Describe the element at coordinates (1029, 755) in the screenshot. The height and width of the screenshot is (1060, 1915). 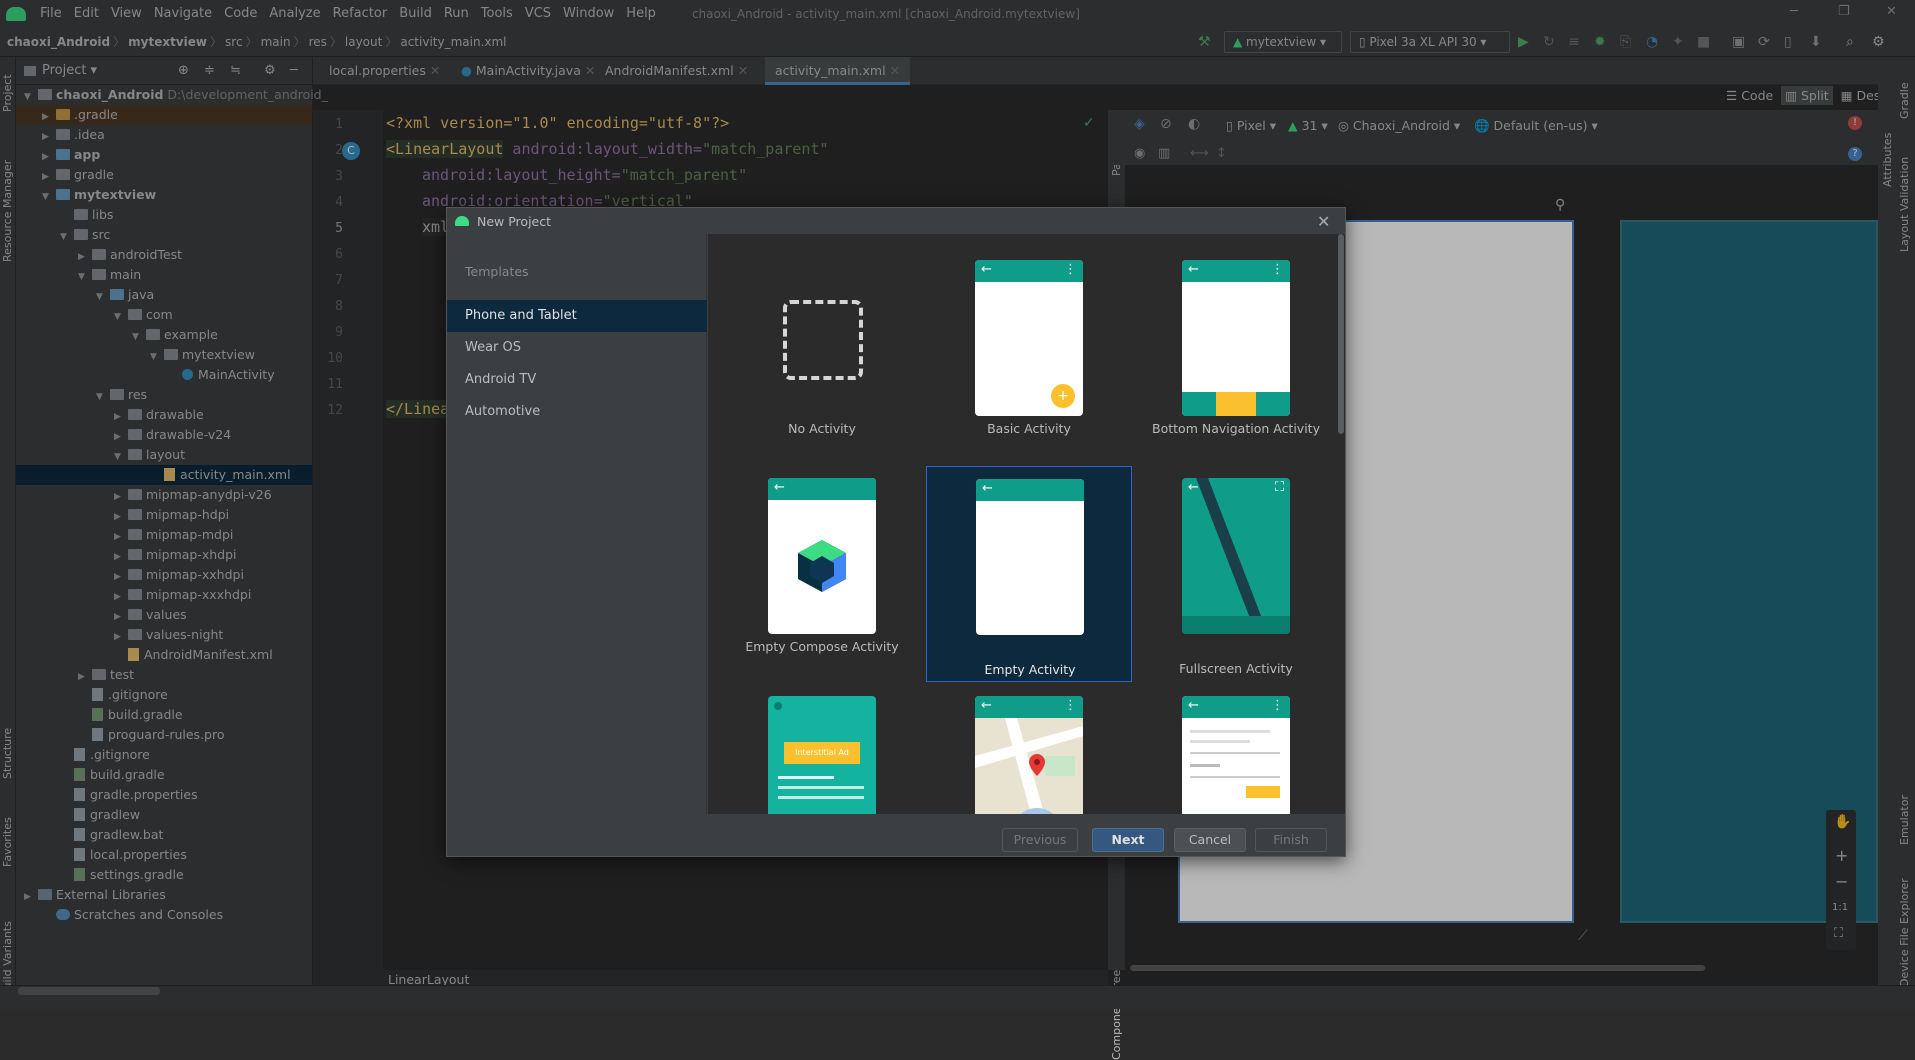
I see `maps-preview: ← ⋮` at that location.